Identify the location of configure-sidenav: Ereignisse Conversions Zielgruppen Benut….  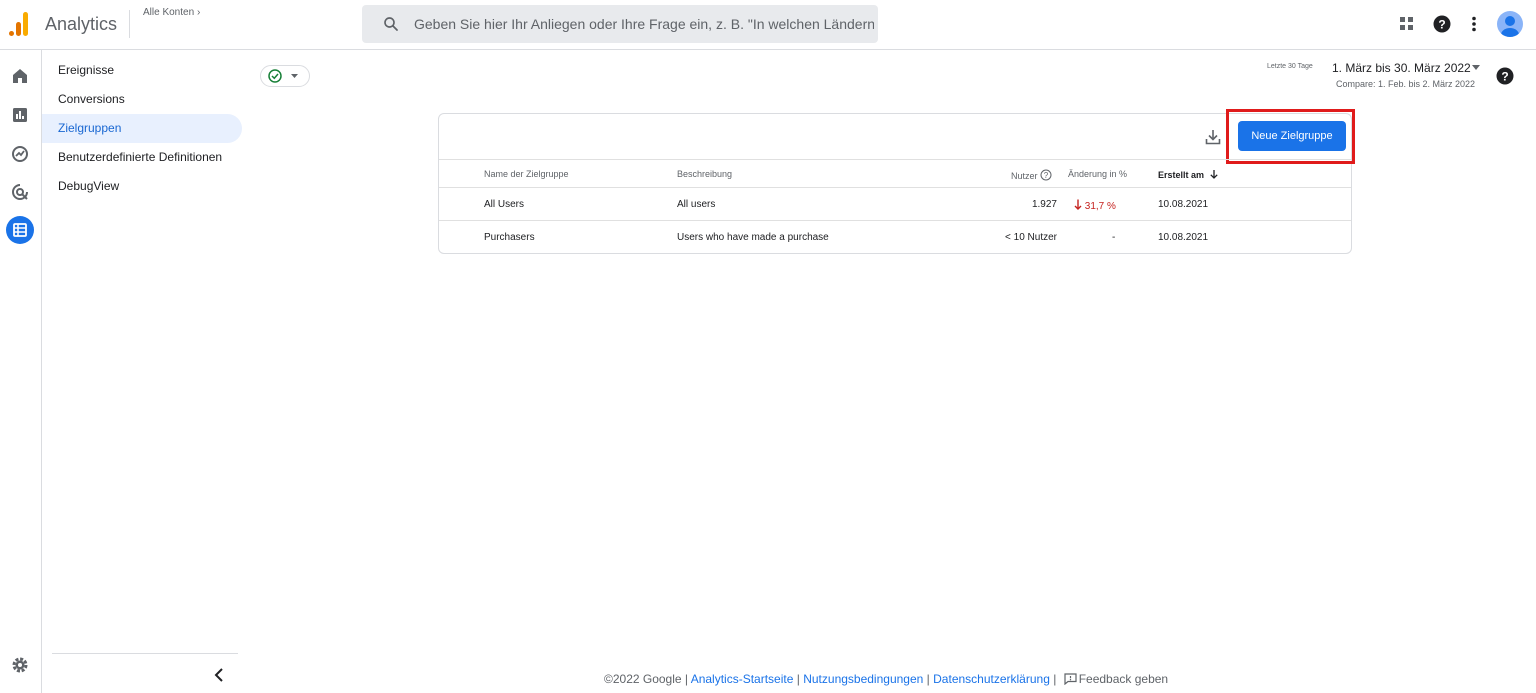
(142, 128).